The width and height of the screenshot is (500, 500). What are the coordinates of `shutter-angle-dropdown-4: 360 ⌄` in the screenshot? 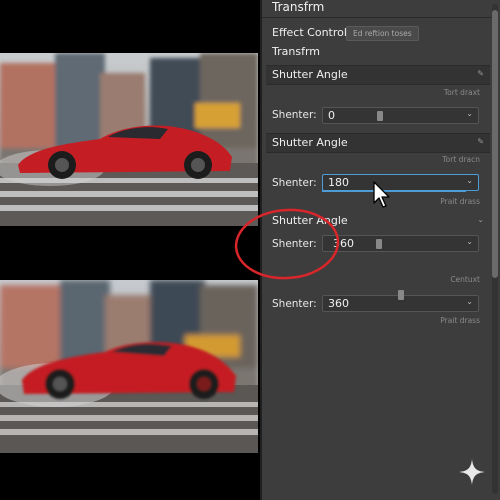 It's located at (400, 301).